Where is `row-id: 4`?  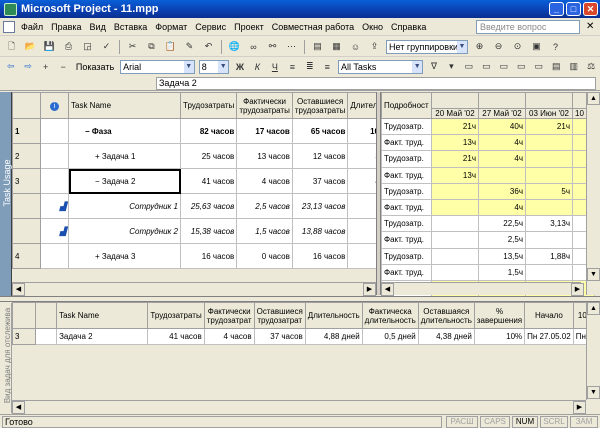 row-id: 4 is located at coordinates (26, 256).